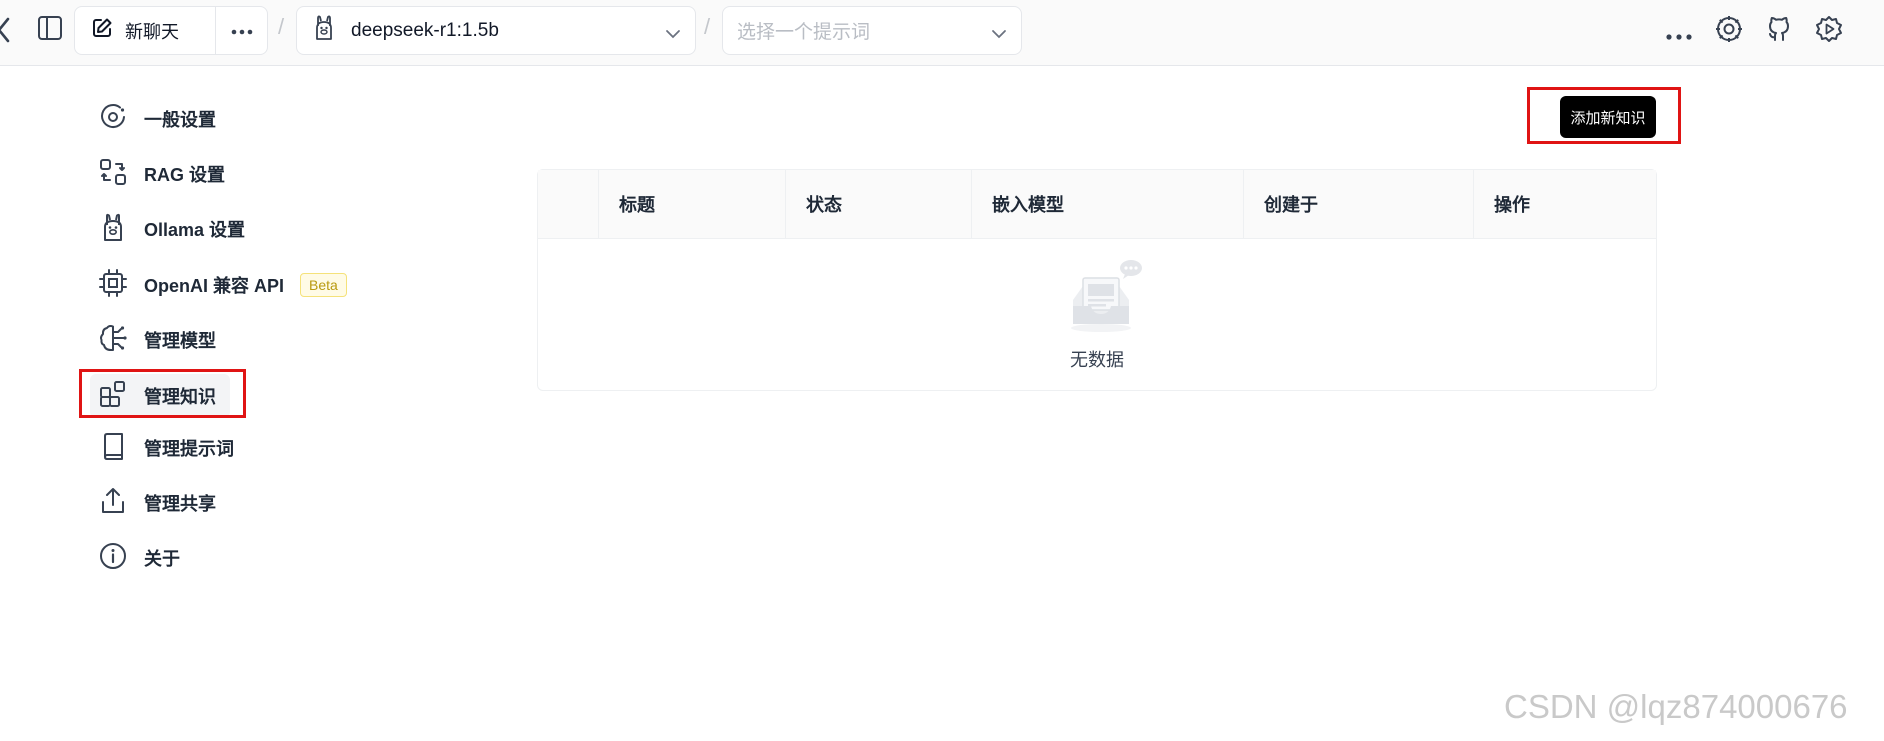  I want to click on sidebar-item-about: 关于, so click(139, 558).